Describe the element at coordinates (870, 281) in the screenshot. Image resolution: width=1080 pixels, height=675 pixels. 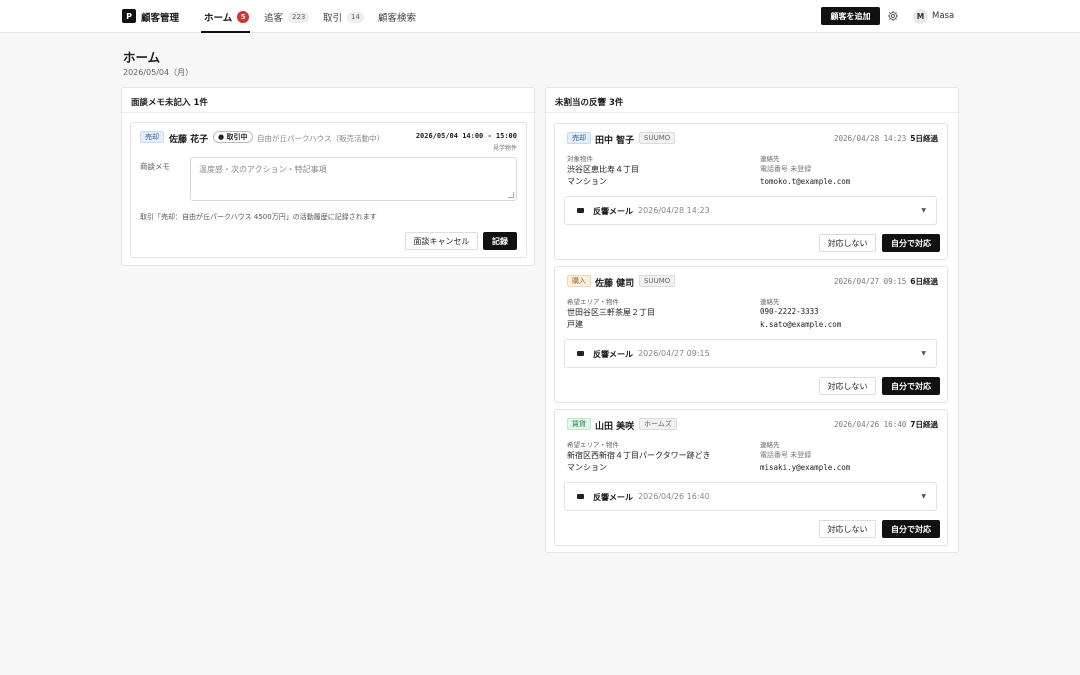
I see `received-datetime: 2026/04/27 09:15` at that location.